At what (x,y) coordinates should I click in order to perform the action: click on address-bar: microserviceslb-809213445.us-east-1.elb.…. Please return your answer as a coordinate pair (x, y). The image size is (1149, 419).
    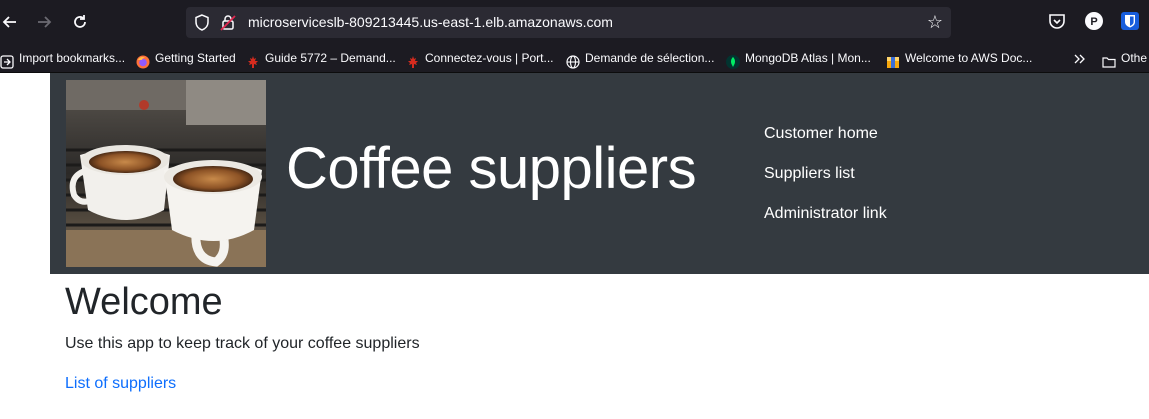
    Looking at the image, I should click on (568, 22).